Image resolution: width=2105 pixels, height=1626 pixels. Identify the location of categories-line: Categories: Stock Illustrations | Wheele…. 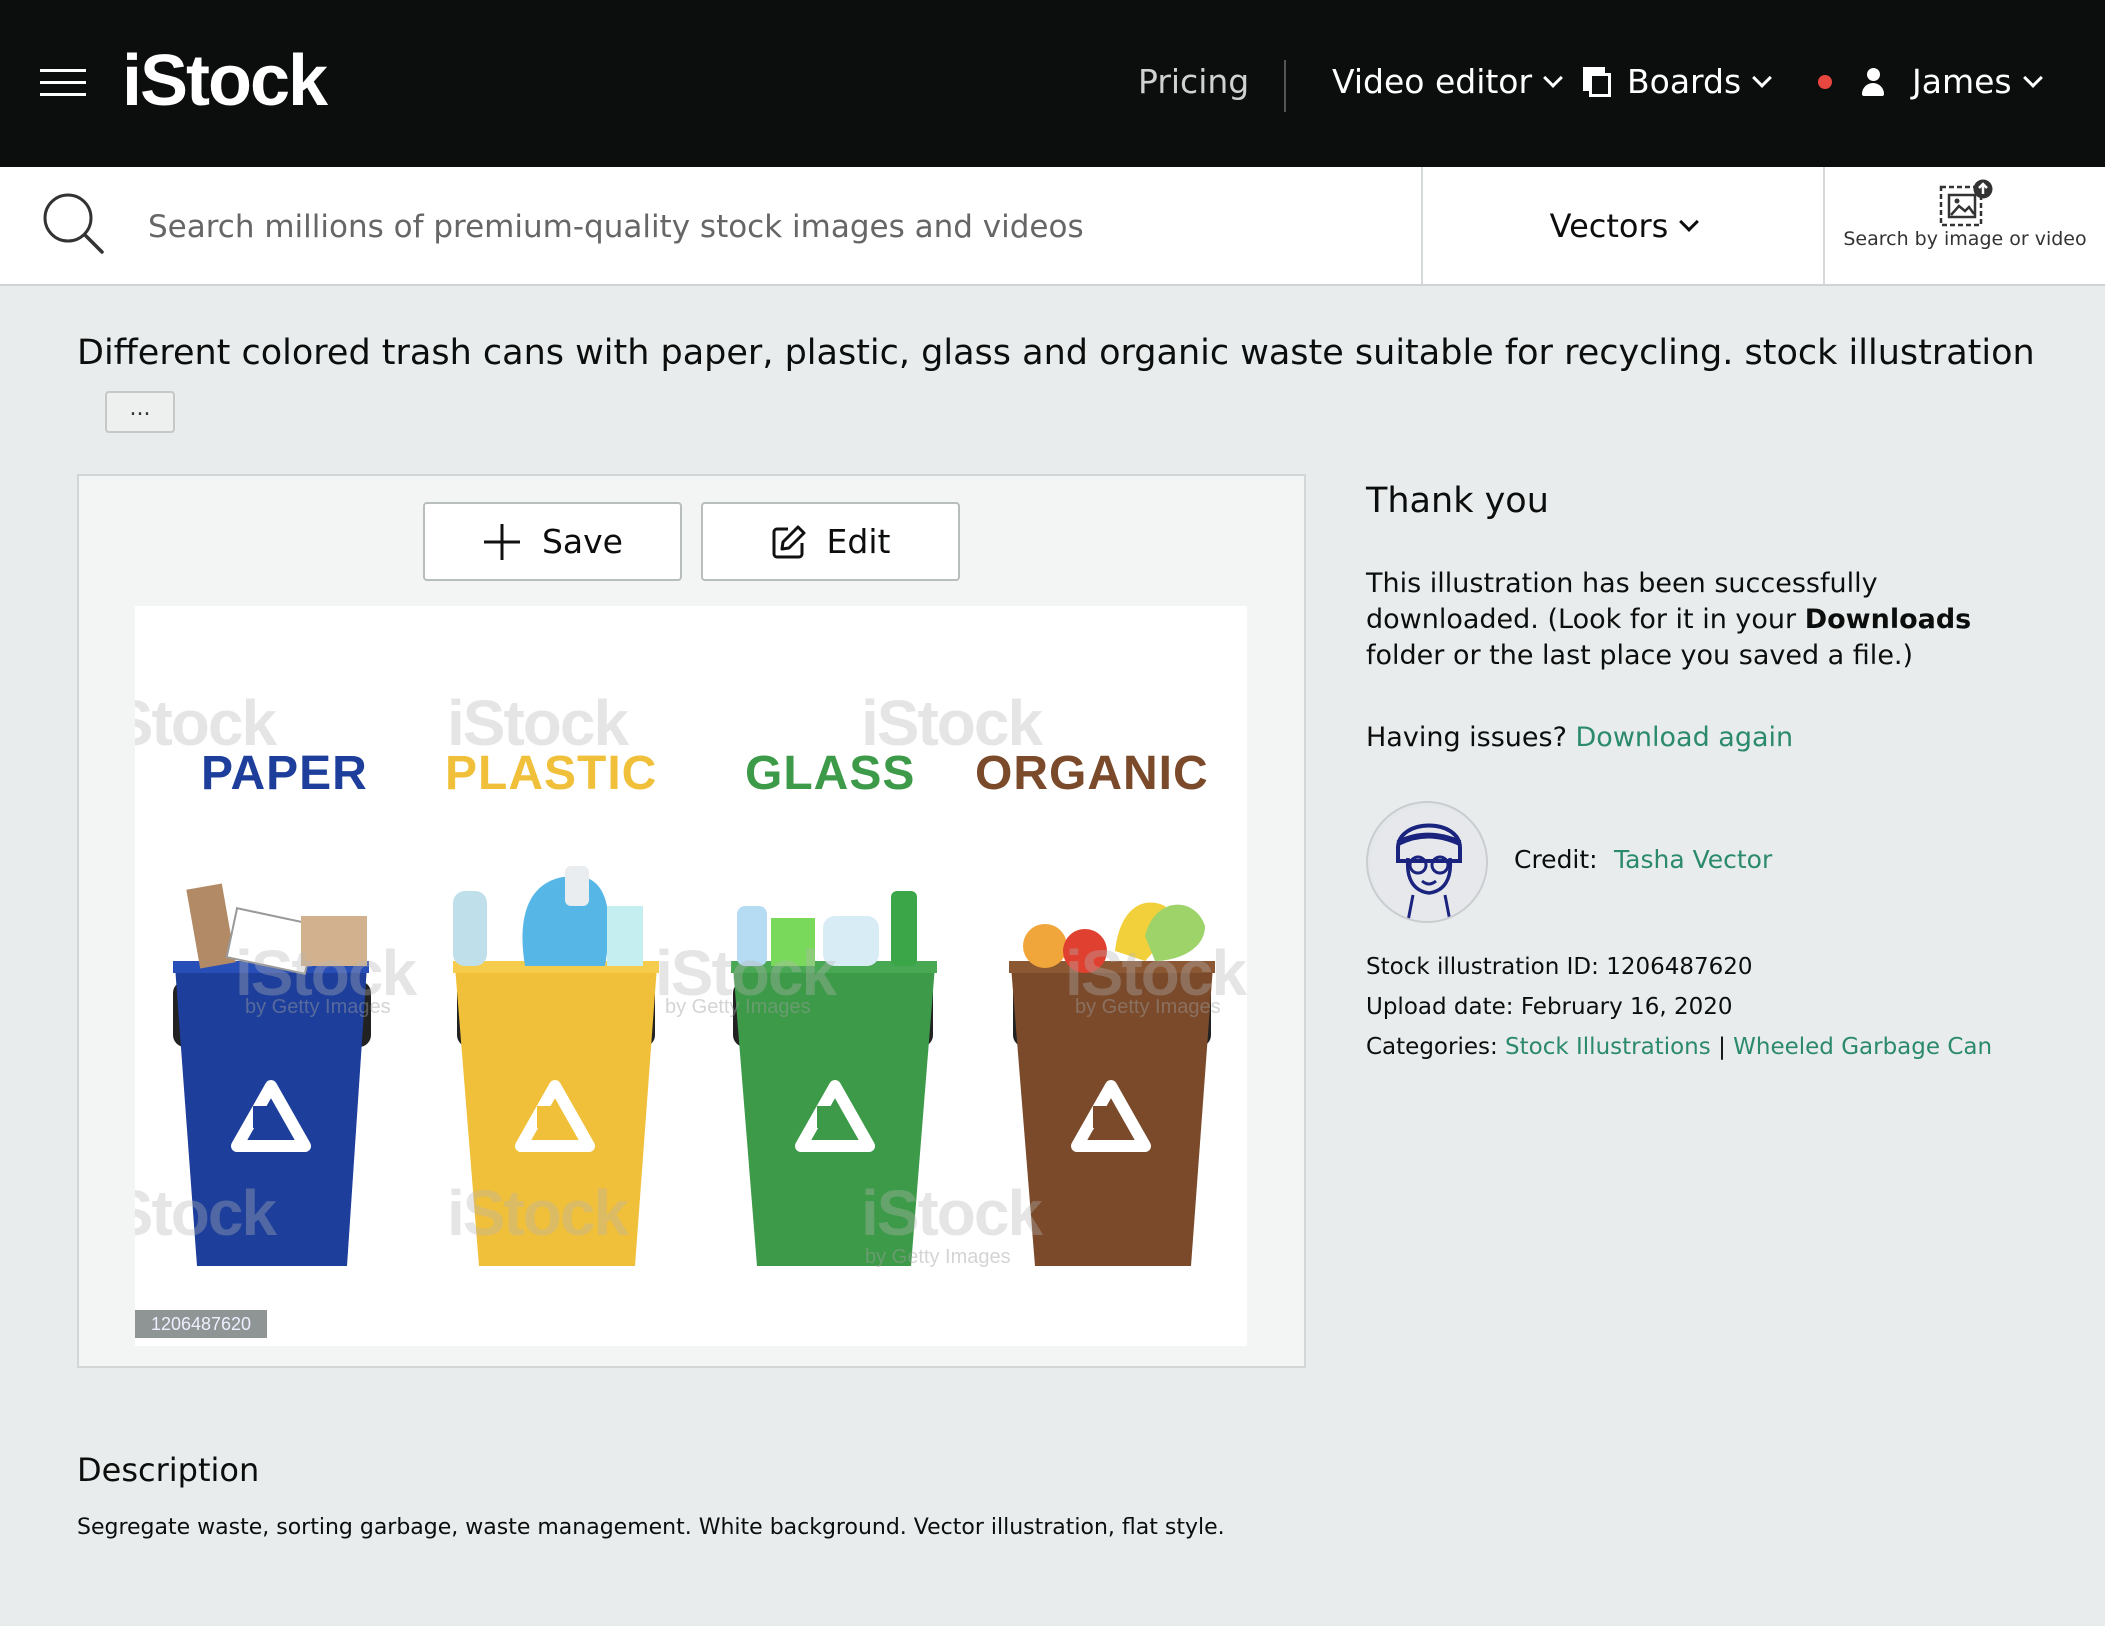
(1679, 1047).